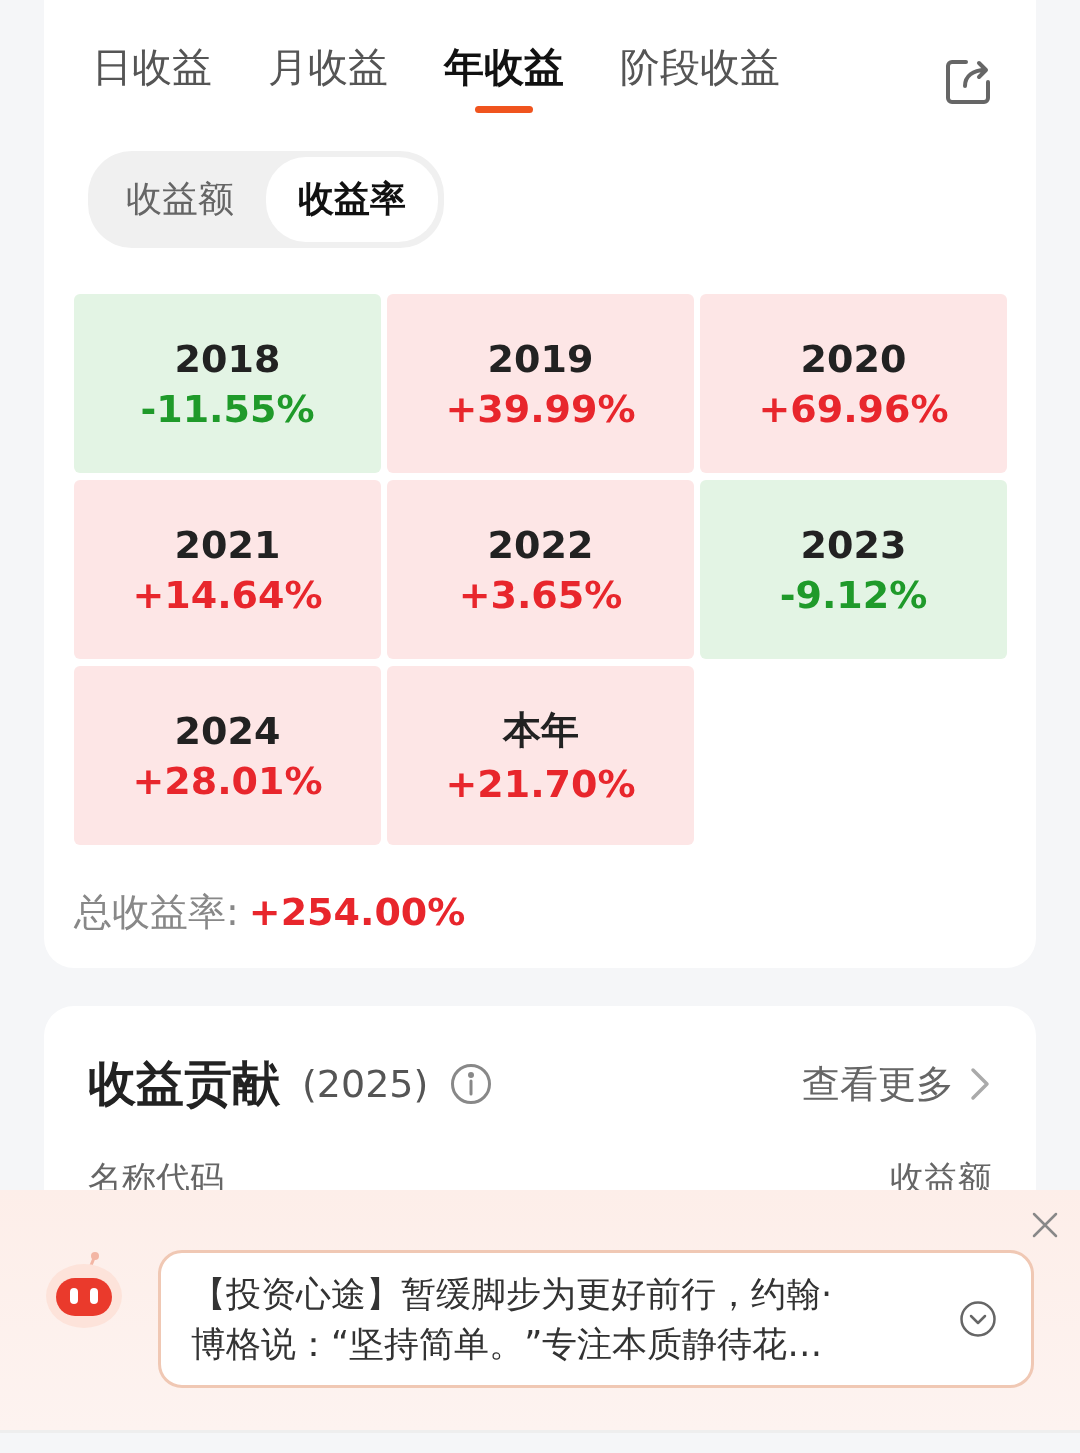 This screenshot has height=1453, width=1080. Describe the element at coordinates (352, 199) in the screenshot. I see `toggle-option: 收益率` at that location.